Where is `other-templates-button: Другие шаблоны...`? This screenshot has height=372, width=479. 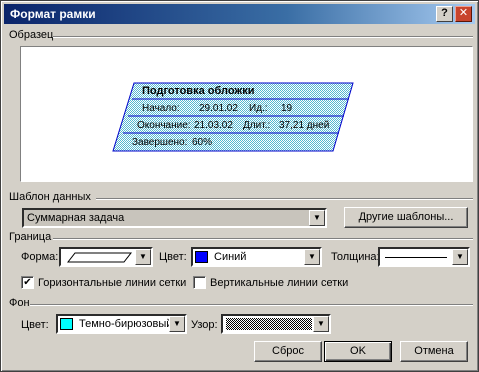 other-templates-button: Другие шаблоны... is located at coordinates (406, 217).